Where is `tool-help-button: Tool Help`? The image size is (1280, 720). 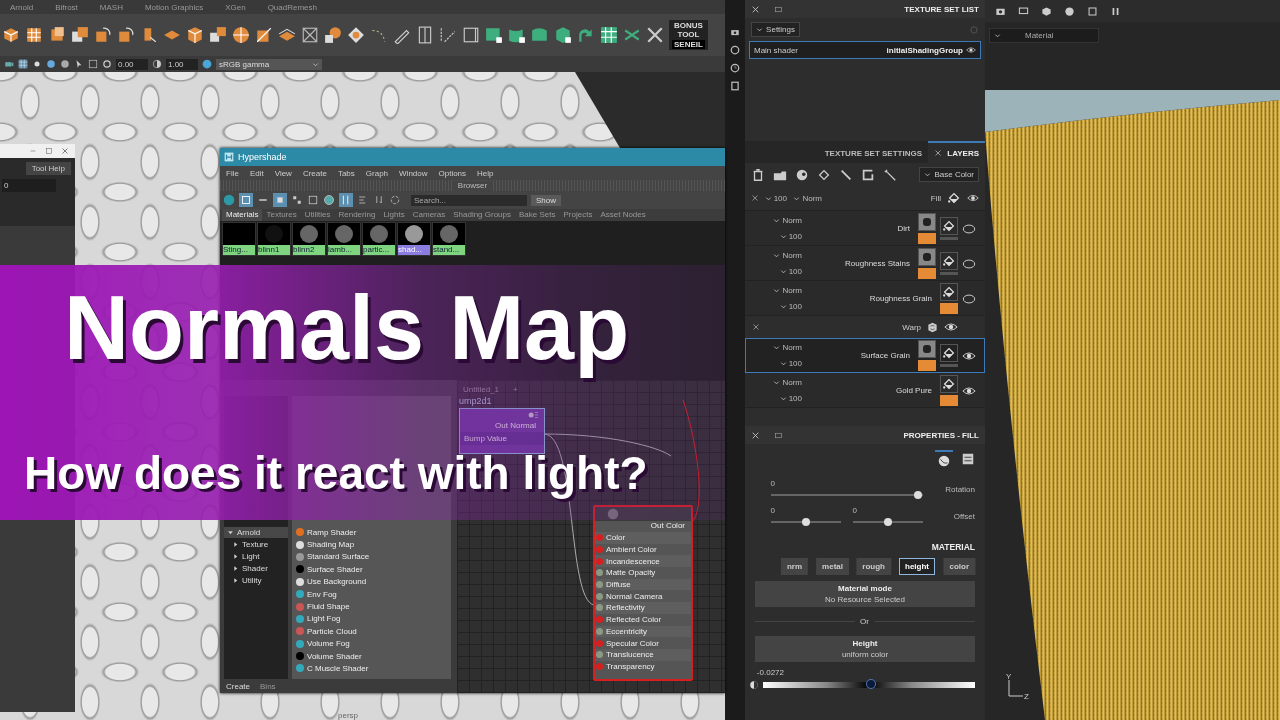 tool-help-button: Tool Help is located at coordinates (48, 168).